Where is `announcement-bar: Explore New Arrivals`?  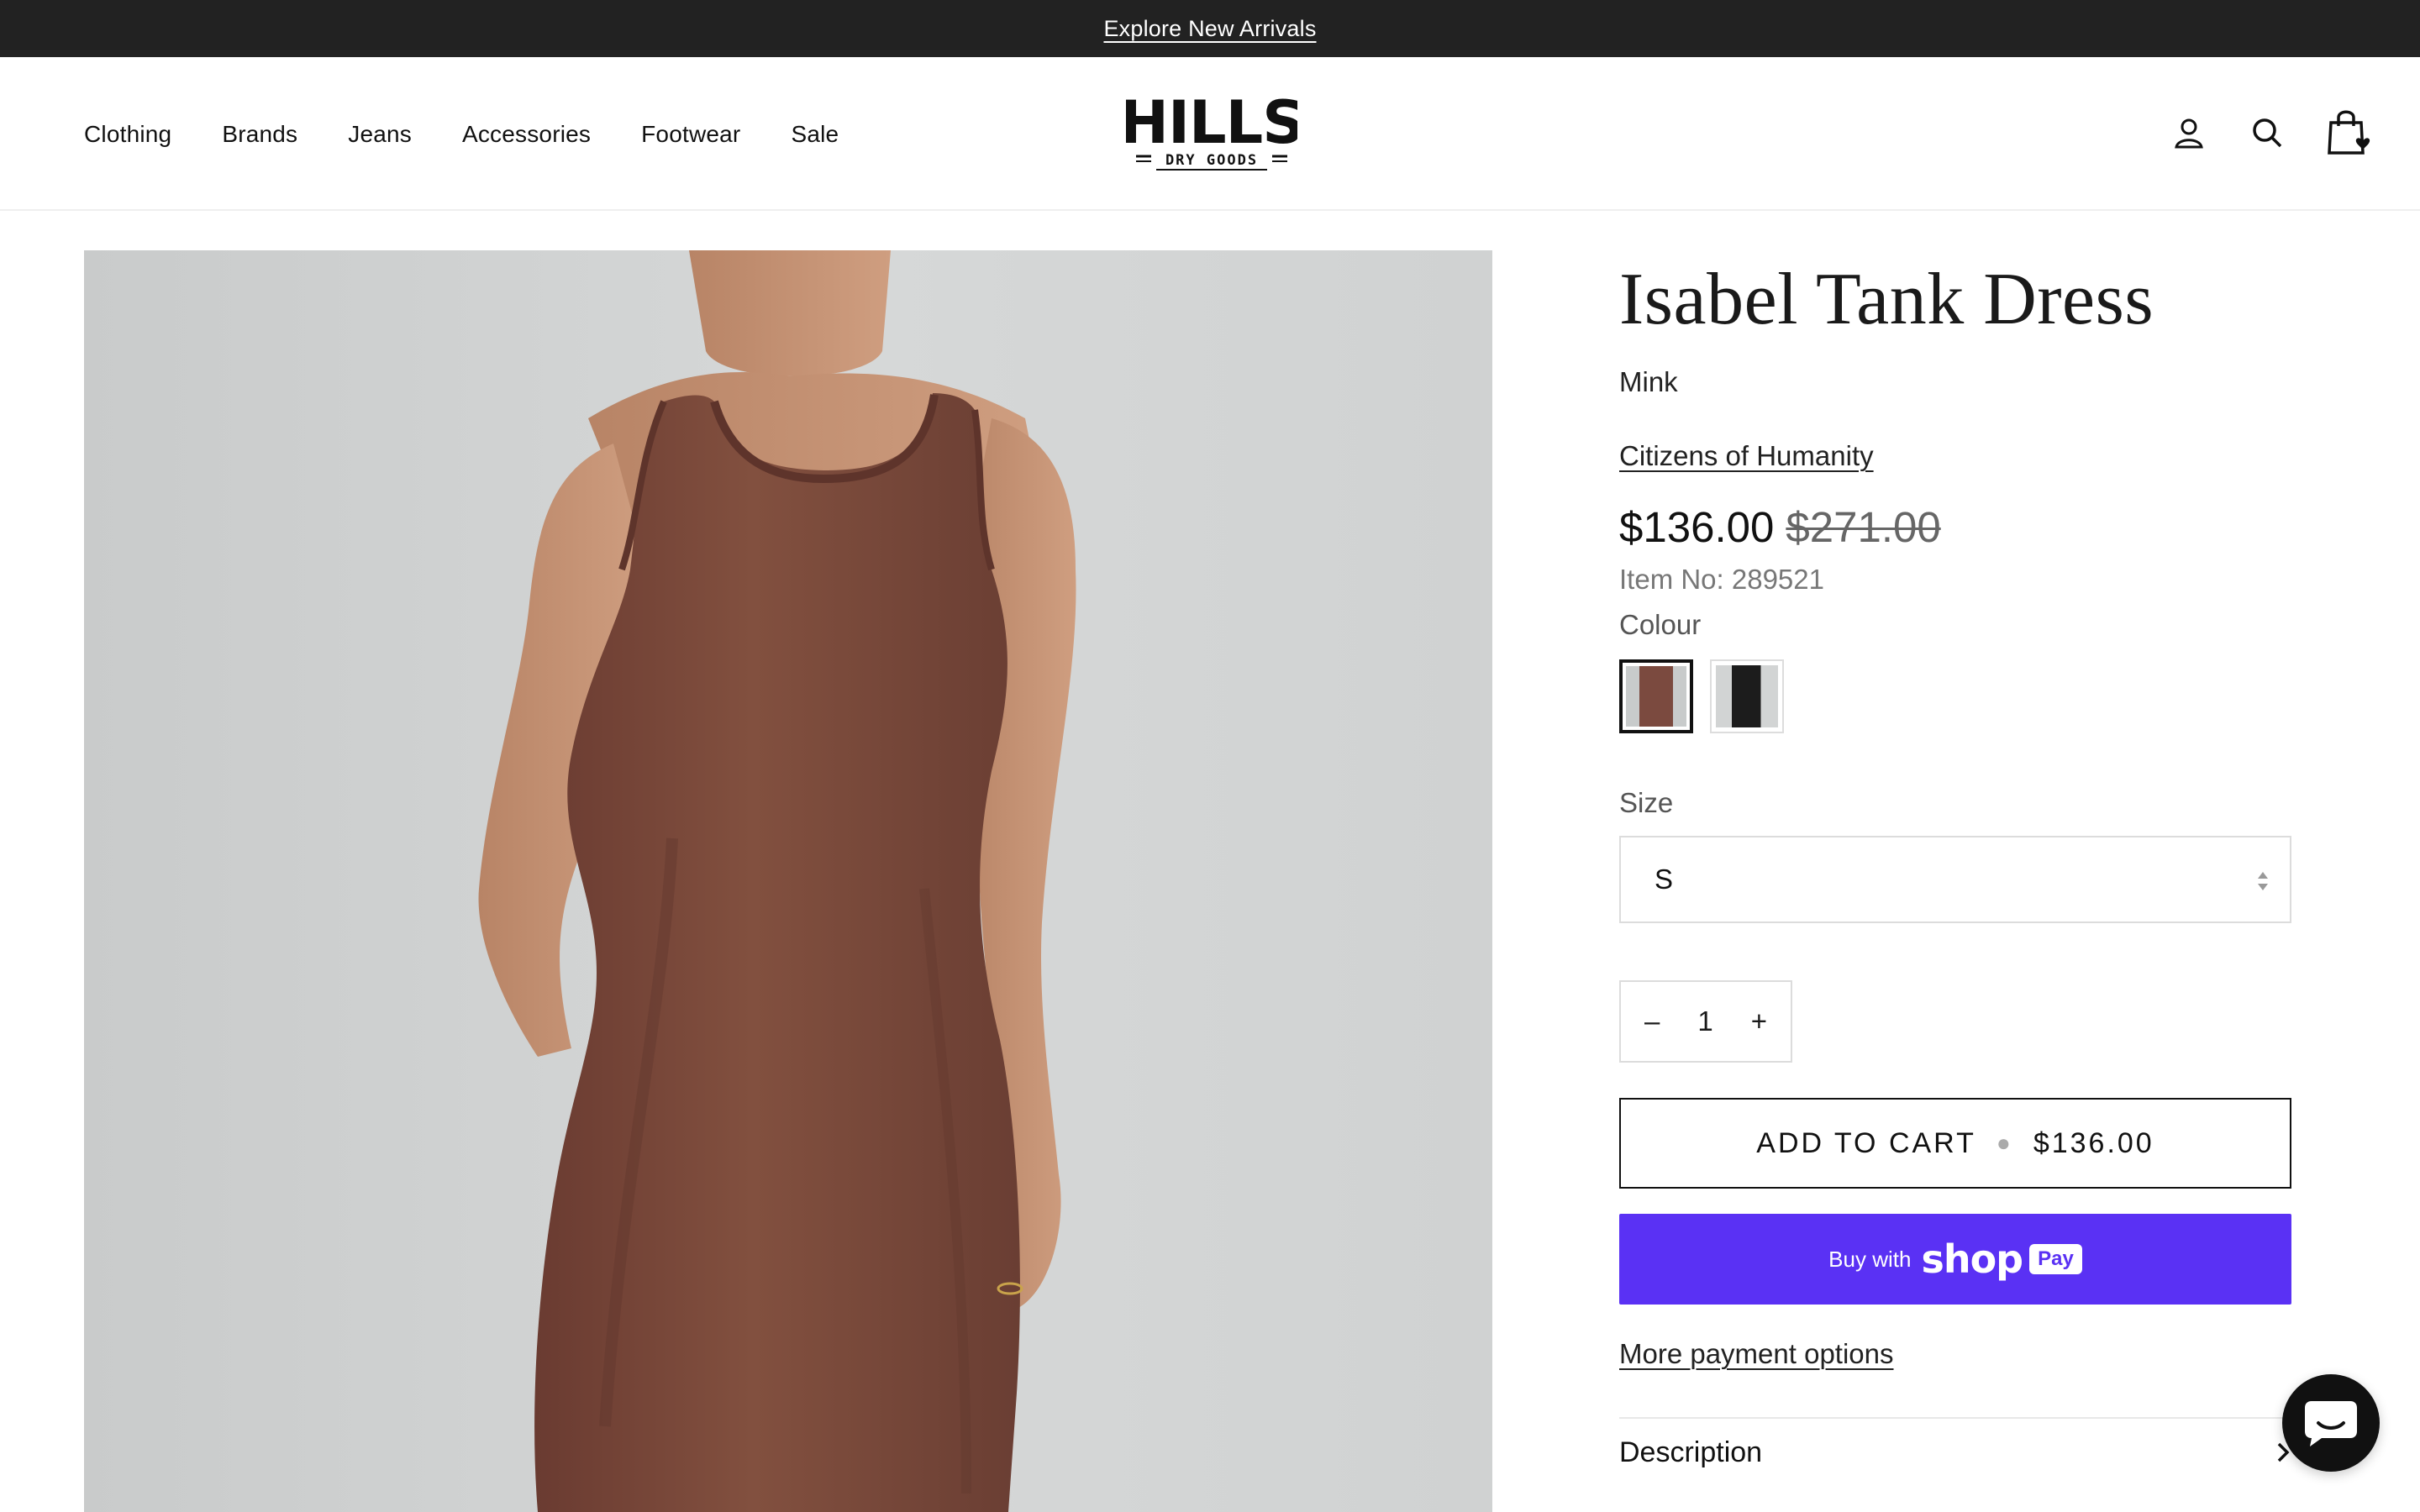
announcement-bar: Explore New Arrivals is located at coordinates (1210, 28).